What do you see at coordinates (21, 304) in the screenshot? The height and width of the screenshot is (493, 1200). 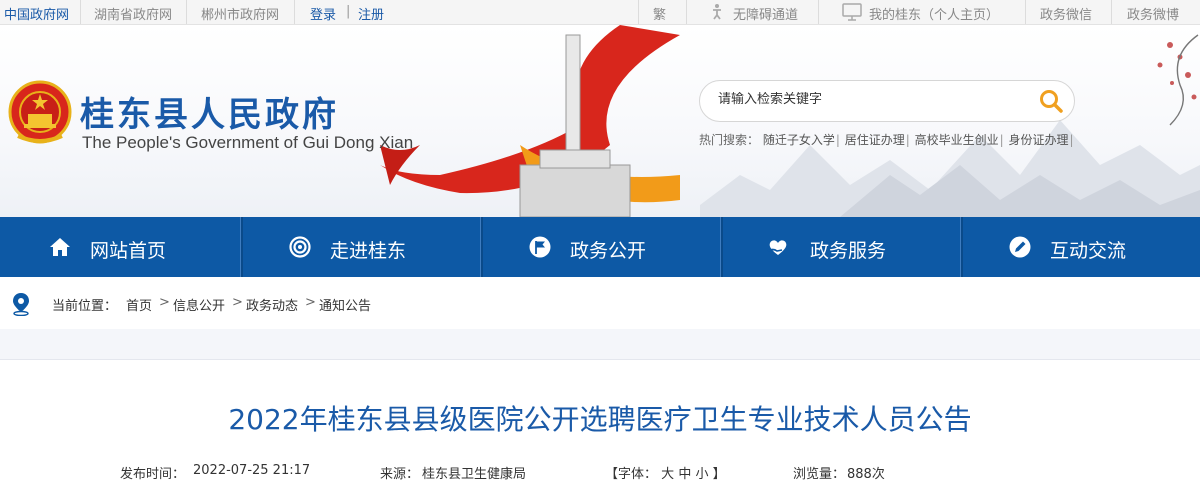 I see `location-pin-icon` at bounding box center [21, 304].